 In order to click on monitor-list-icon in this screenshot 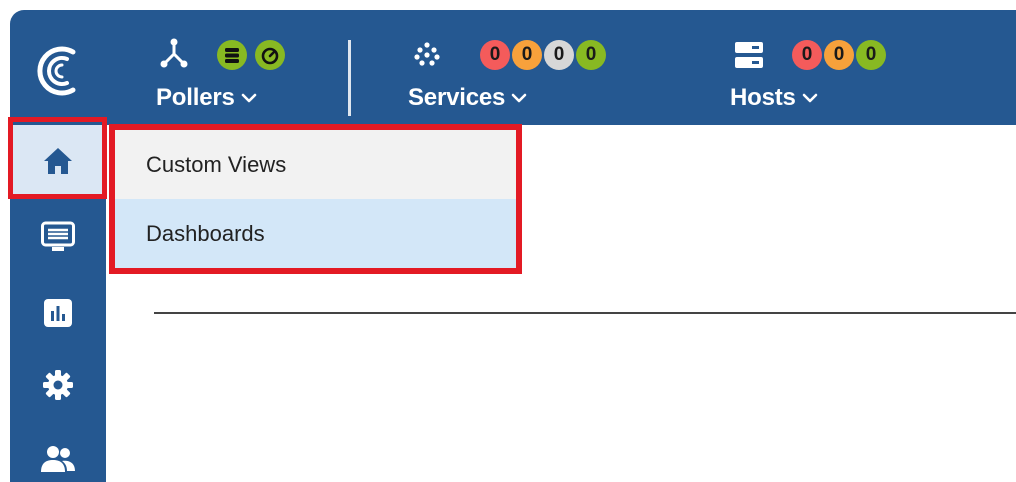, I will do `click(58, 236)`.